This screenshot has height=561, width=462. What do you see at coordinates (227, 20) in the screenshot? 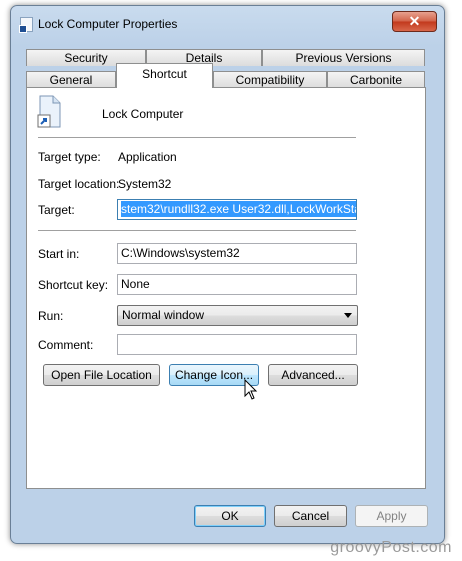
I see `title-bar: Lock Computer Properties ✕` at bounding box center [227, 20].